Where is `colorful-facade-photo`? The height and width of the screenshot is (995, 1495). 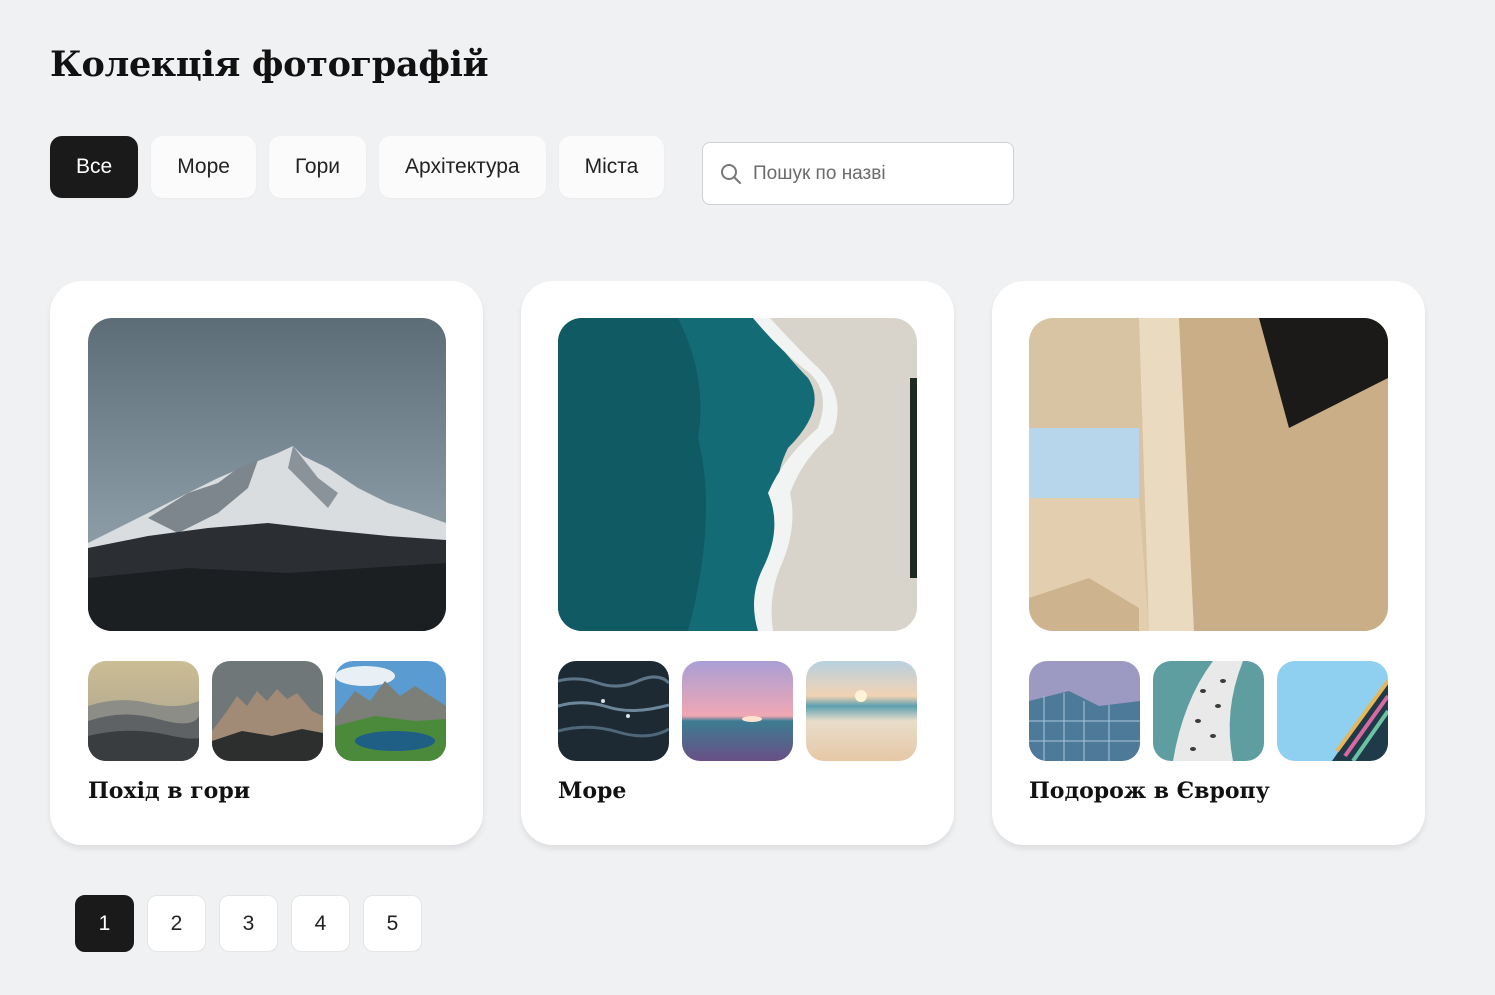
colorful-facade-photo is located at coordinates (1332, 711).